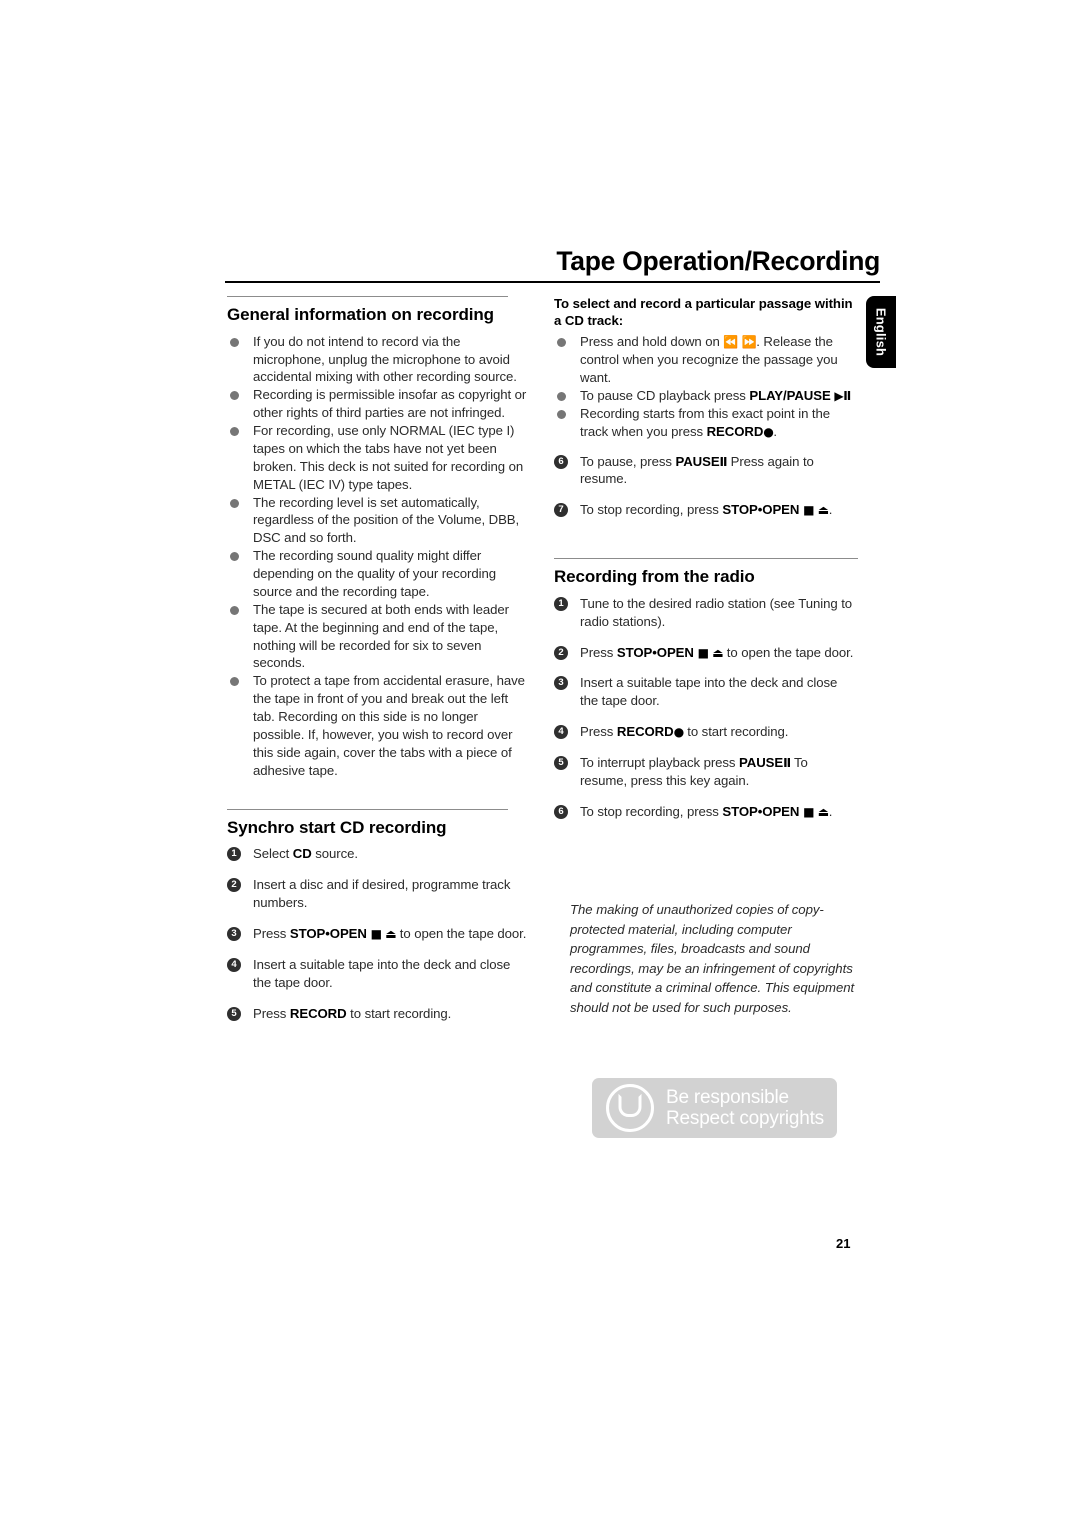 This screenshot has height=1528, width=1080. Describe the element at coordinates (652, 342) in the screenshot. I see `list-item-text-pre: Press and hold down on` at that location.